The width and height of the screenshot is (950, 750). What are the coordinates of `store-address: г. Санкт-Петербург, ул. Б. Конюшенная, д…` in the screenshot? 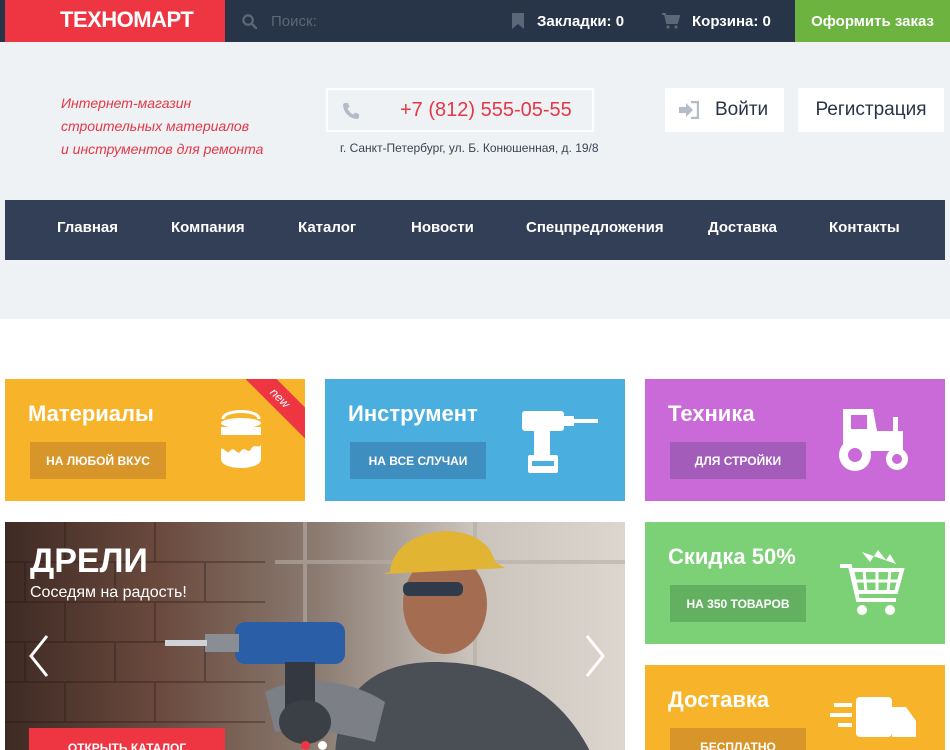 It's located at (469, 148).